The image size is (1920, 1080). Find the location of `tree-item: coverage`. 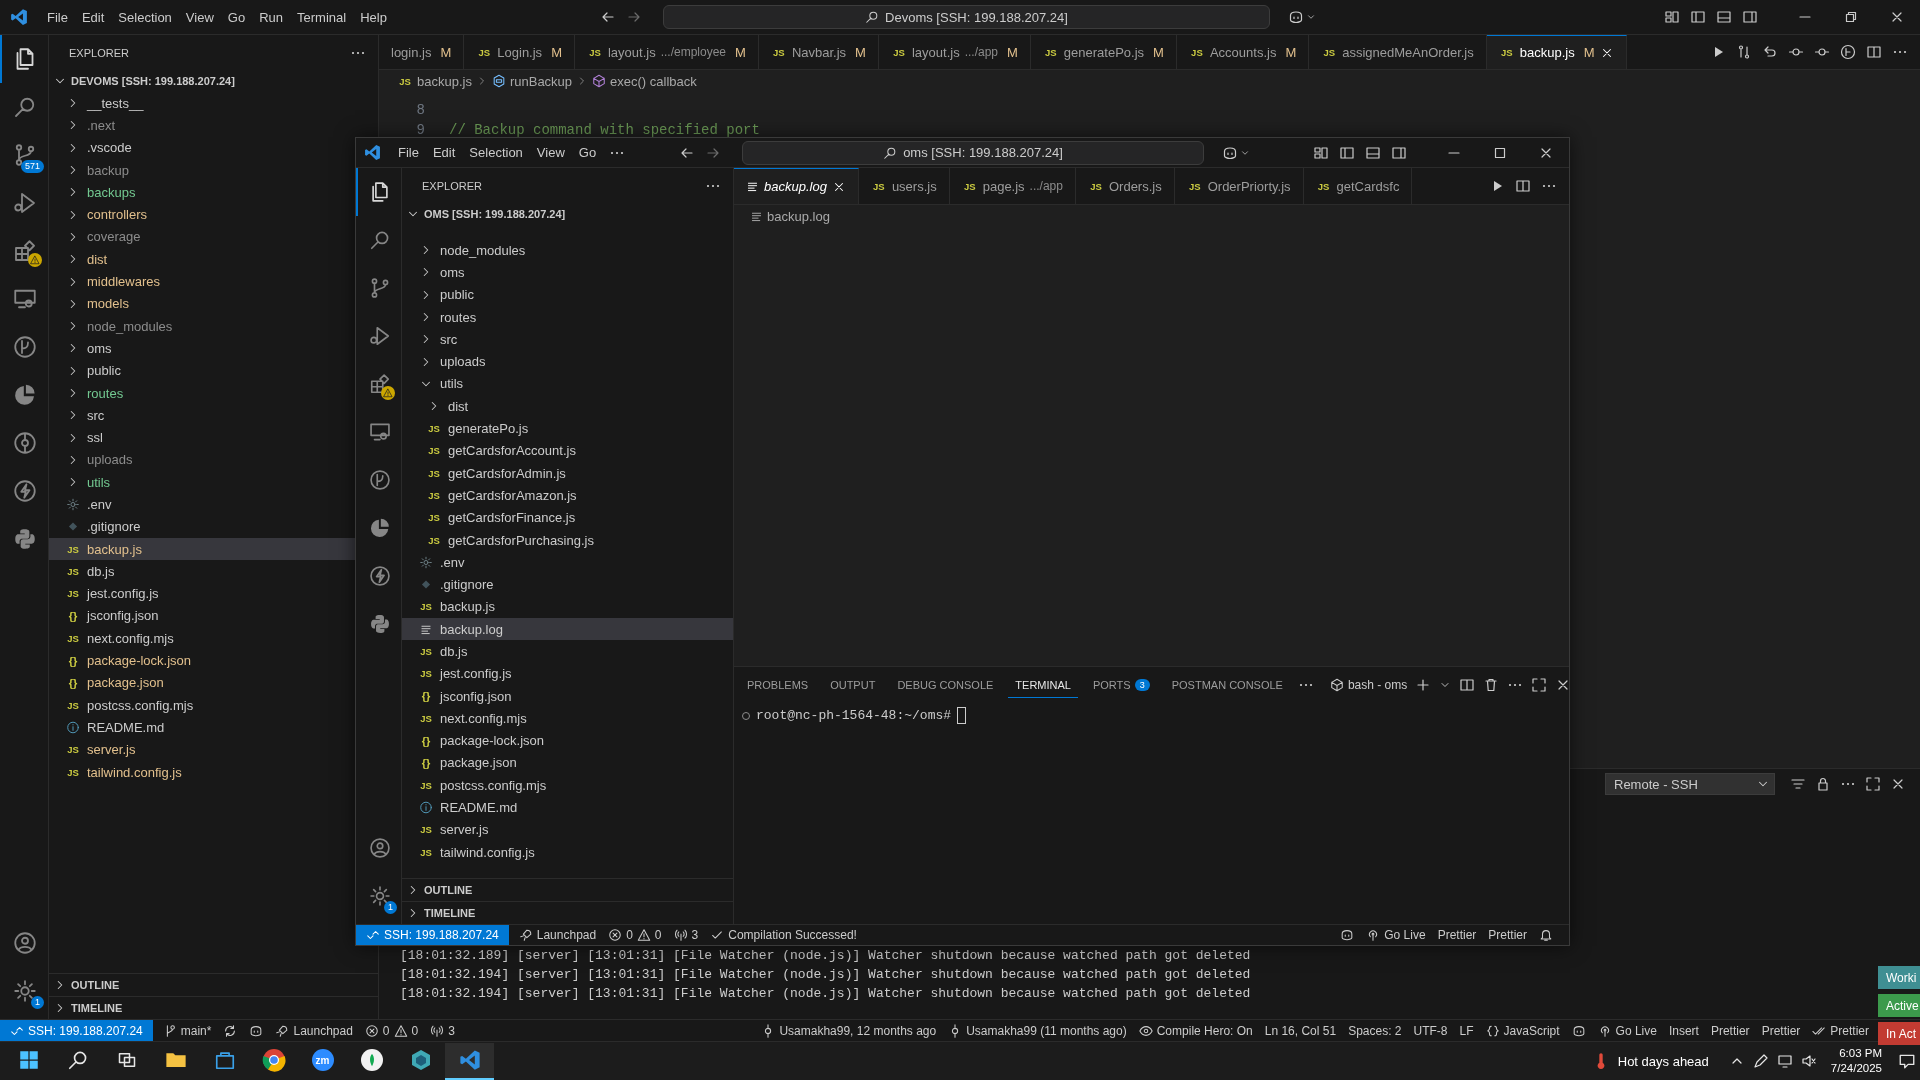

tree-item: coverage is located at coordinates (202, 237).